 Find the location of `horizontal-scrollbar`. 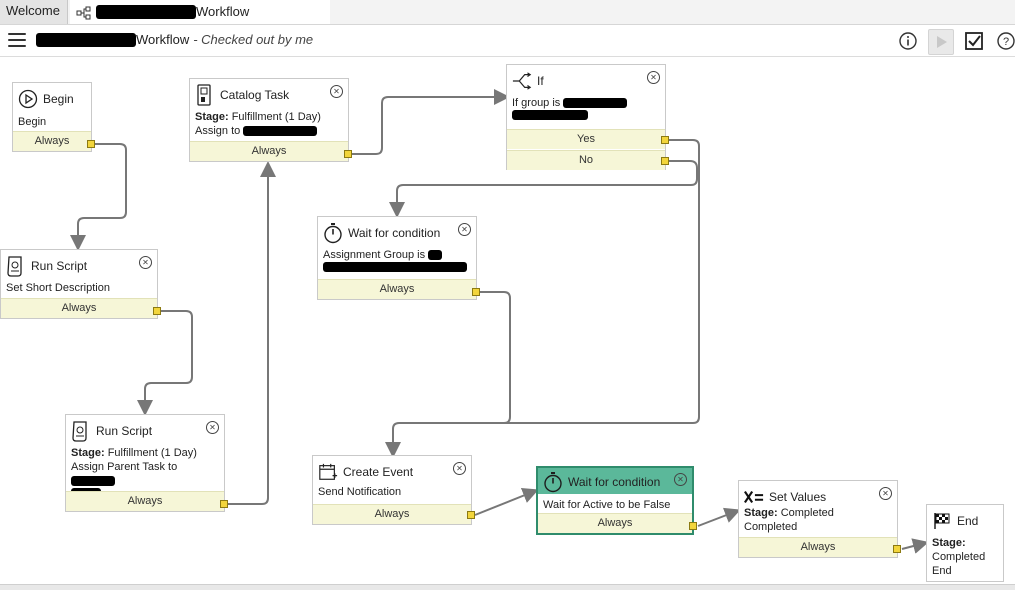

horizontal-scrollbar is located at coordinates (507, 587).